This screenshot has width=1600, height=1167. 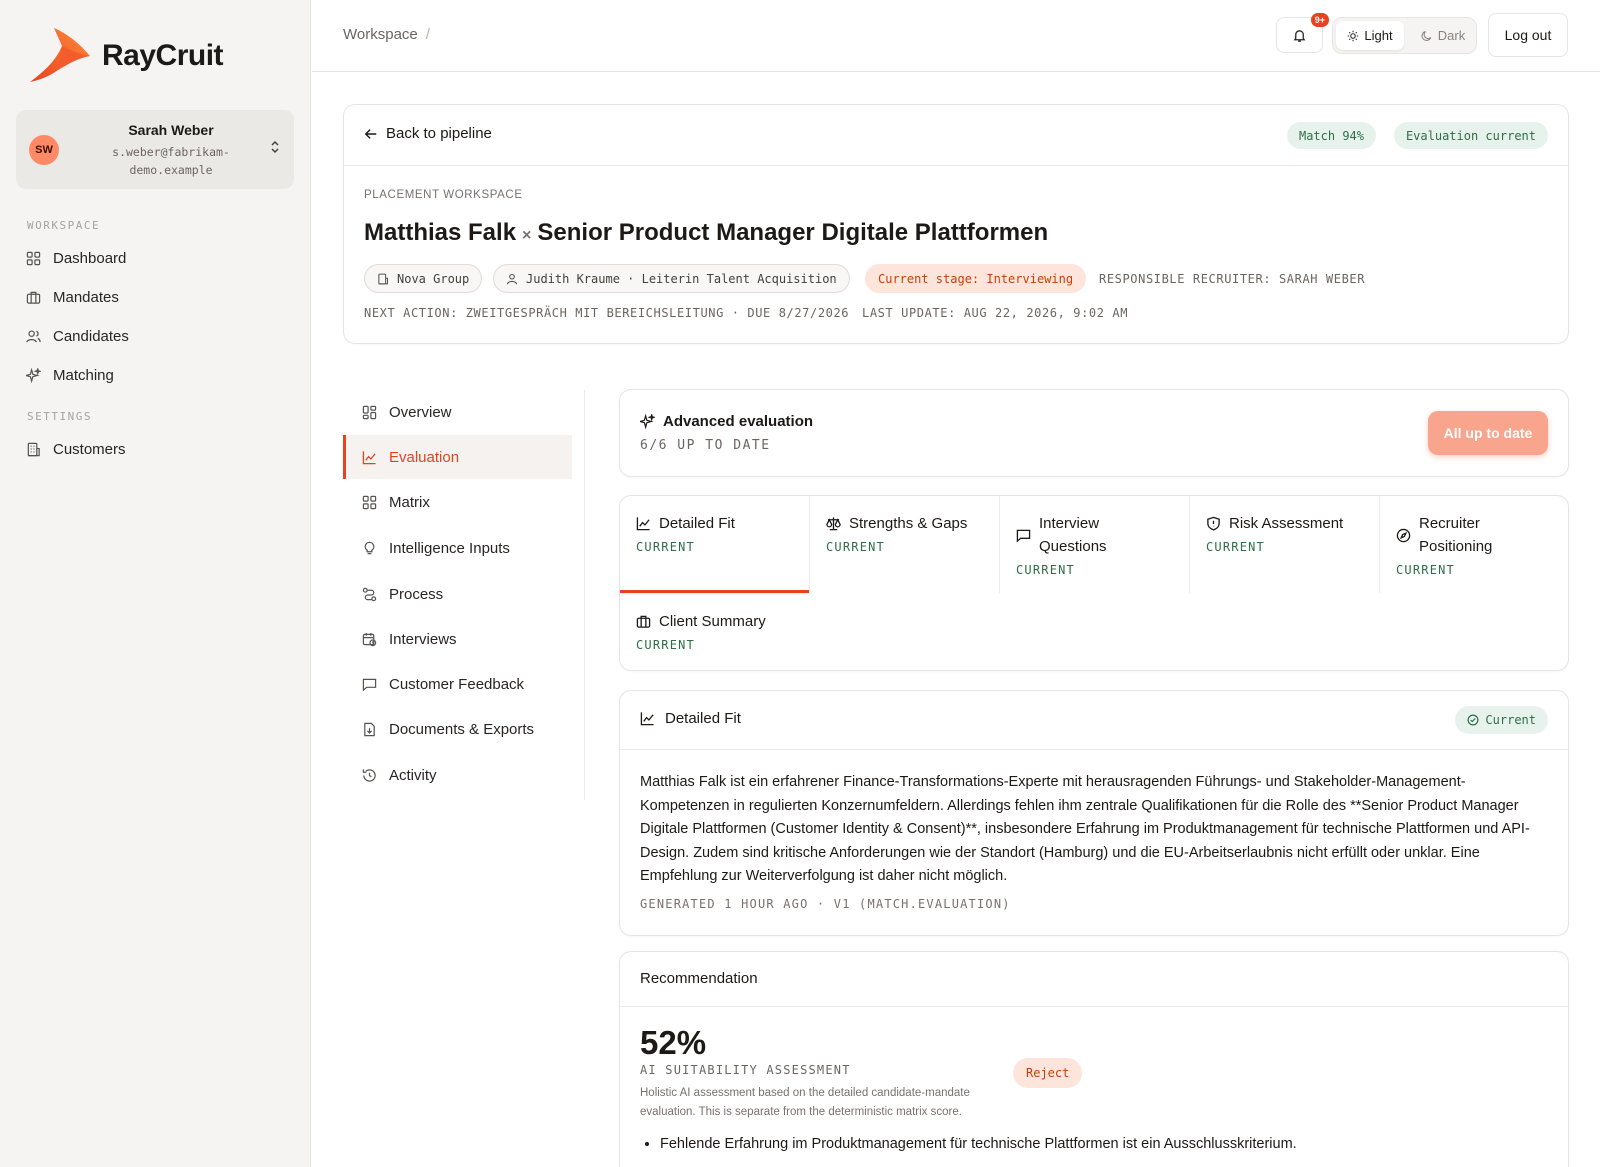 I want to click on back-to-pipeline-link: Back to pipeline, so click(x=428, y=133).